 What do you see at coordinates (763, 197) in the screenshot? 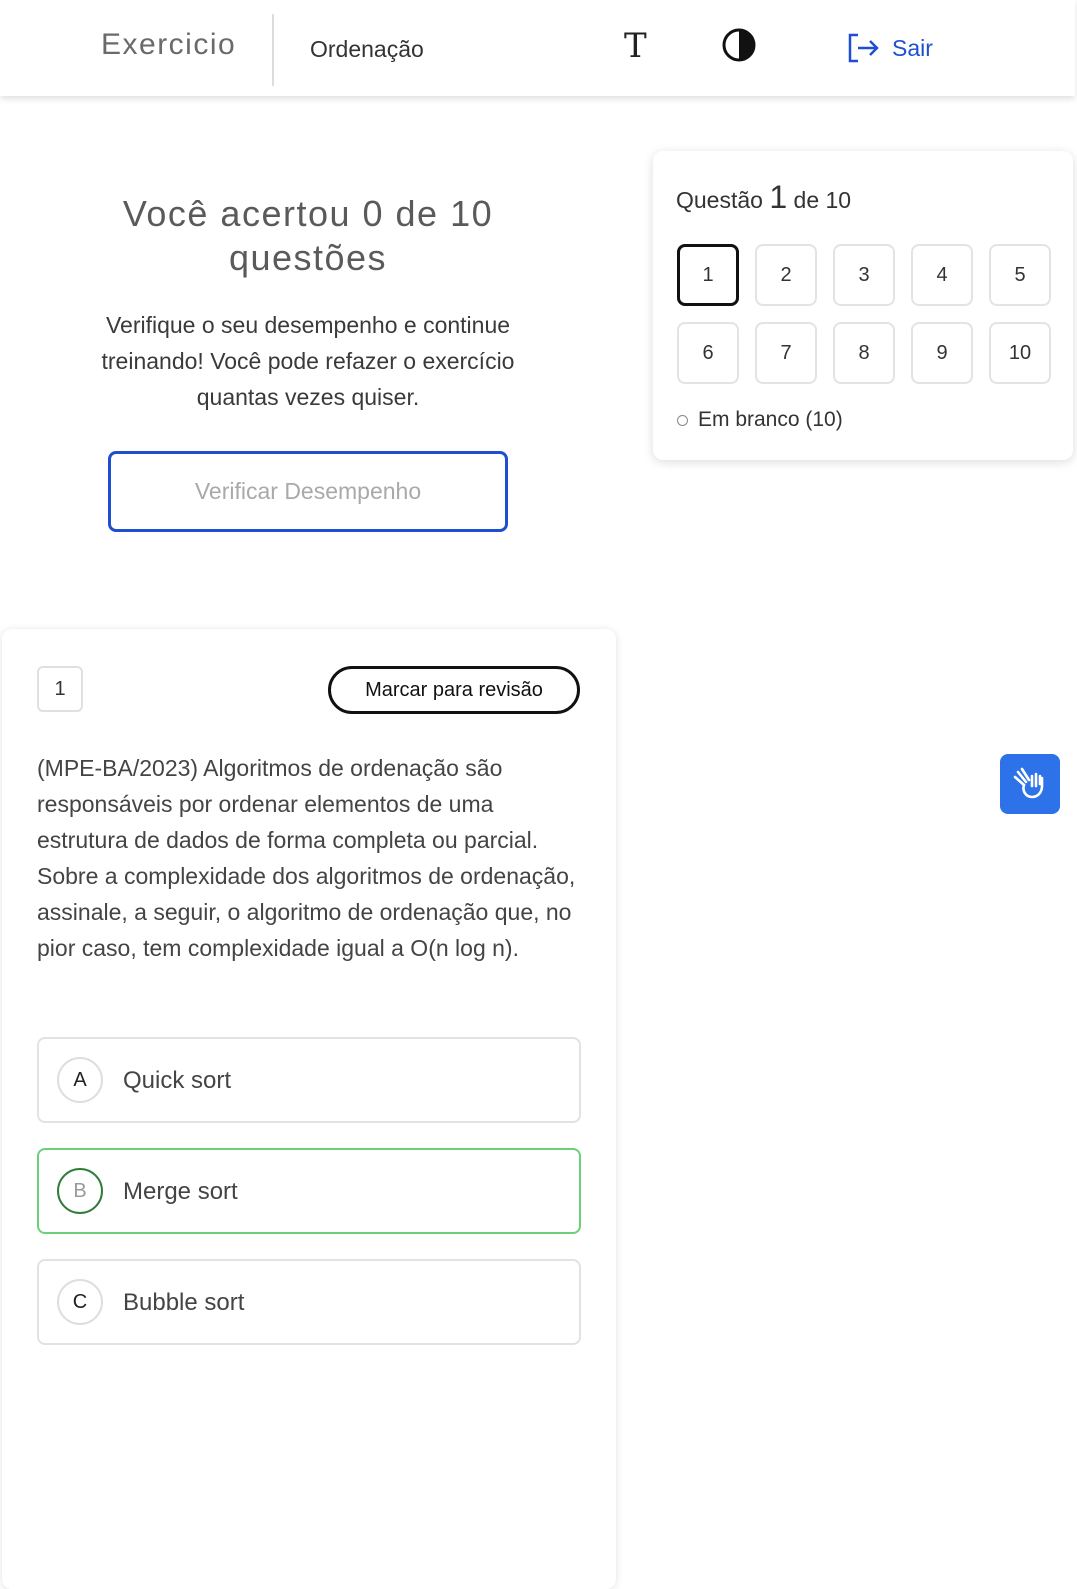
I see `navigator-title: Questão 1 de 10` at bounding box center [763, 197].